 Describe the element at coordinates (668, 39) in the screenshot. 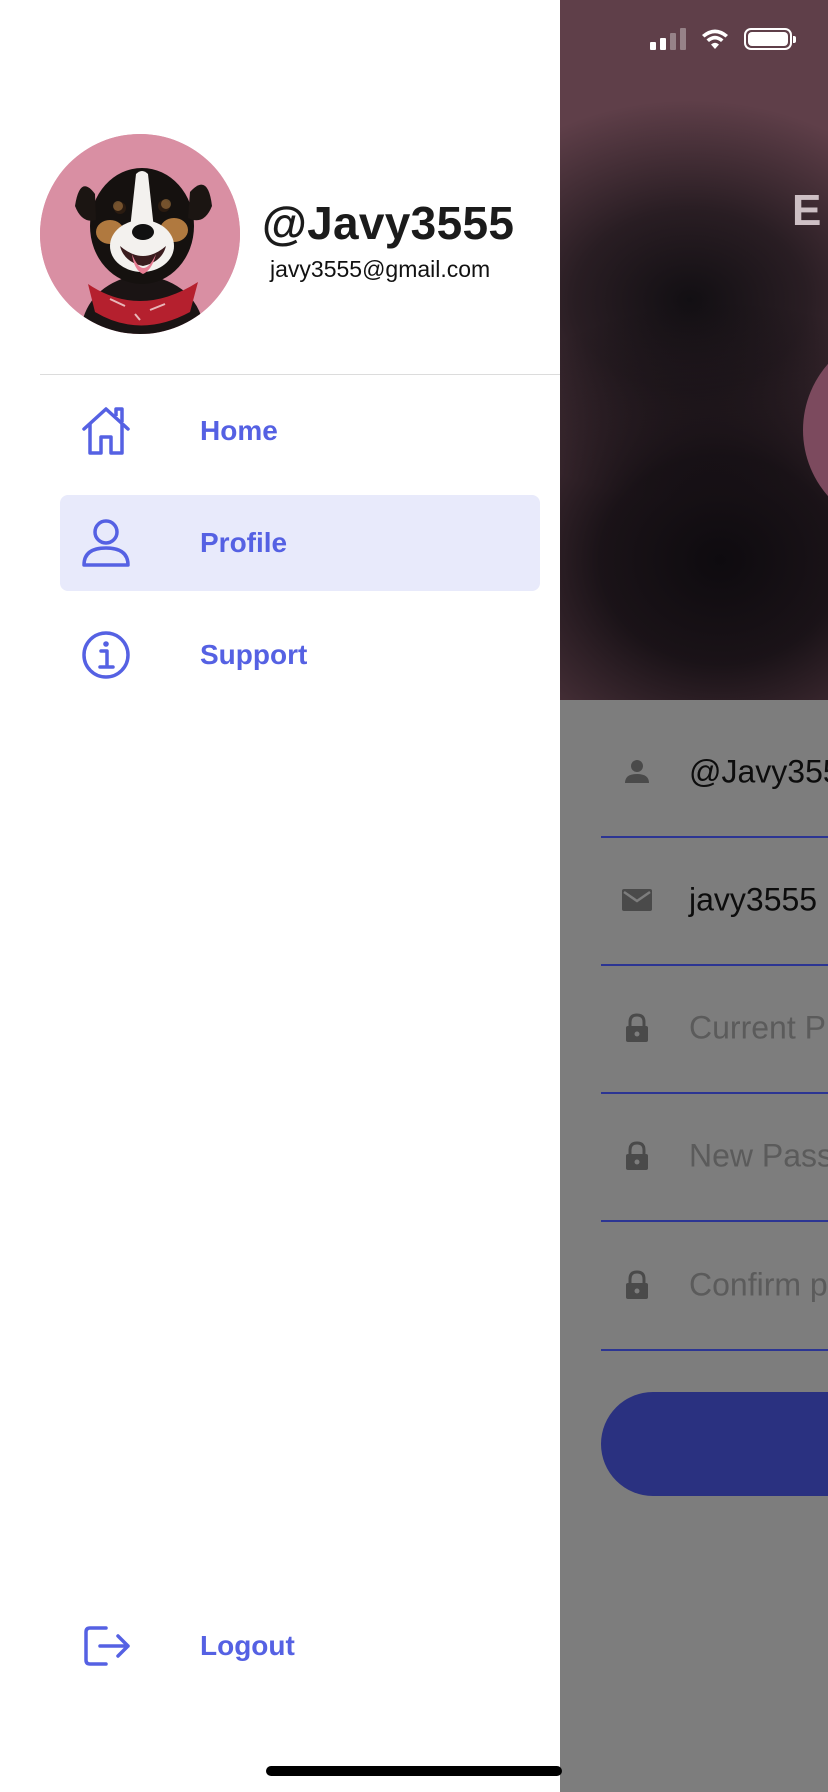

I see `cellular-signal-icon` at that location.